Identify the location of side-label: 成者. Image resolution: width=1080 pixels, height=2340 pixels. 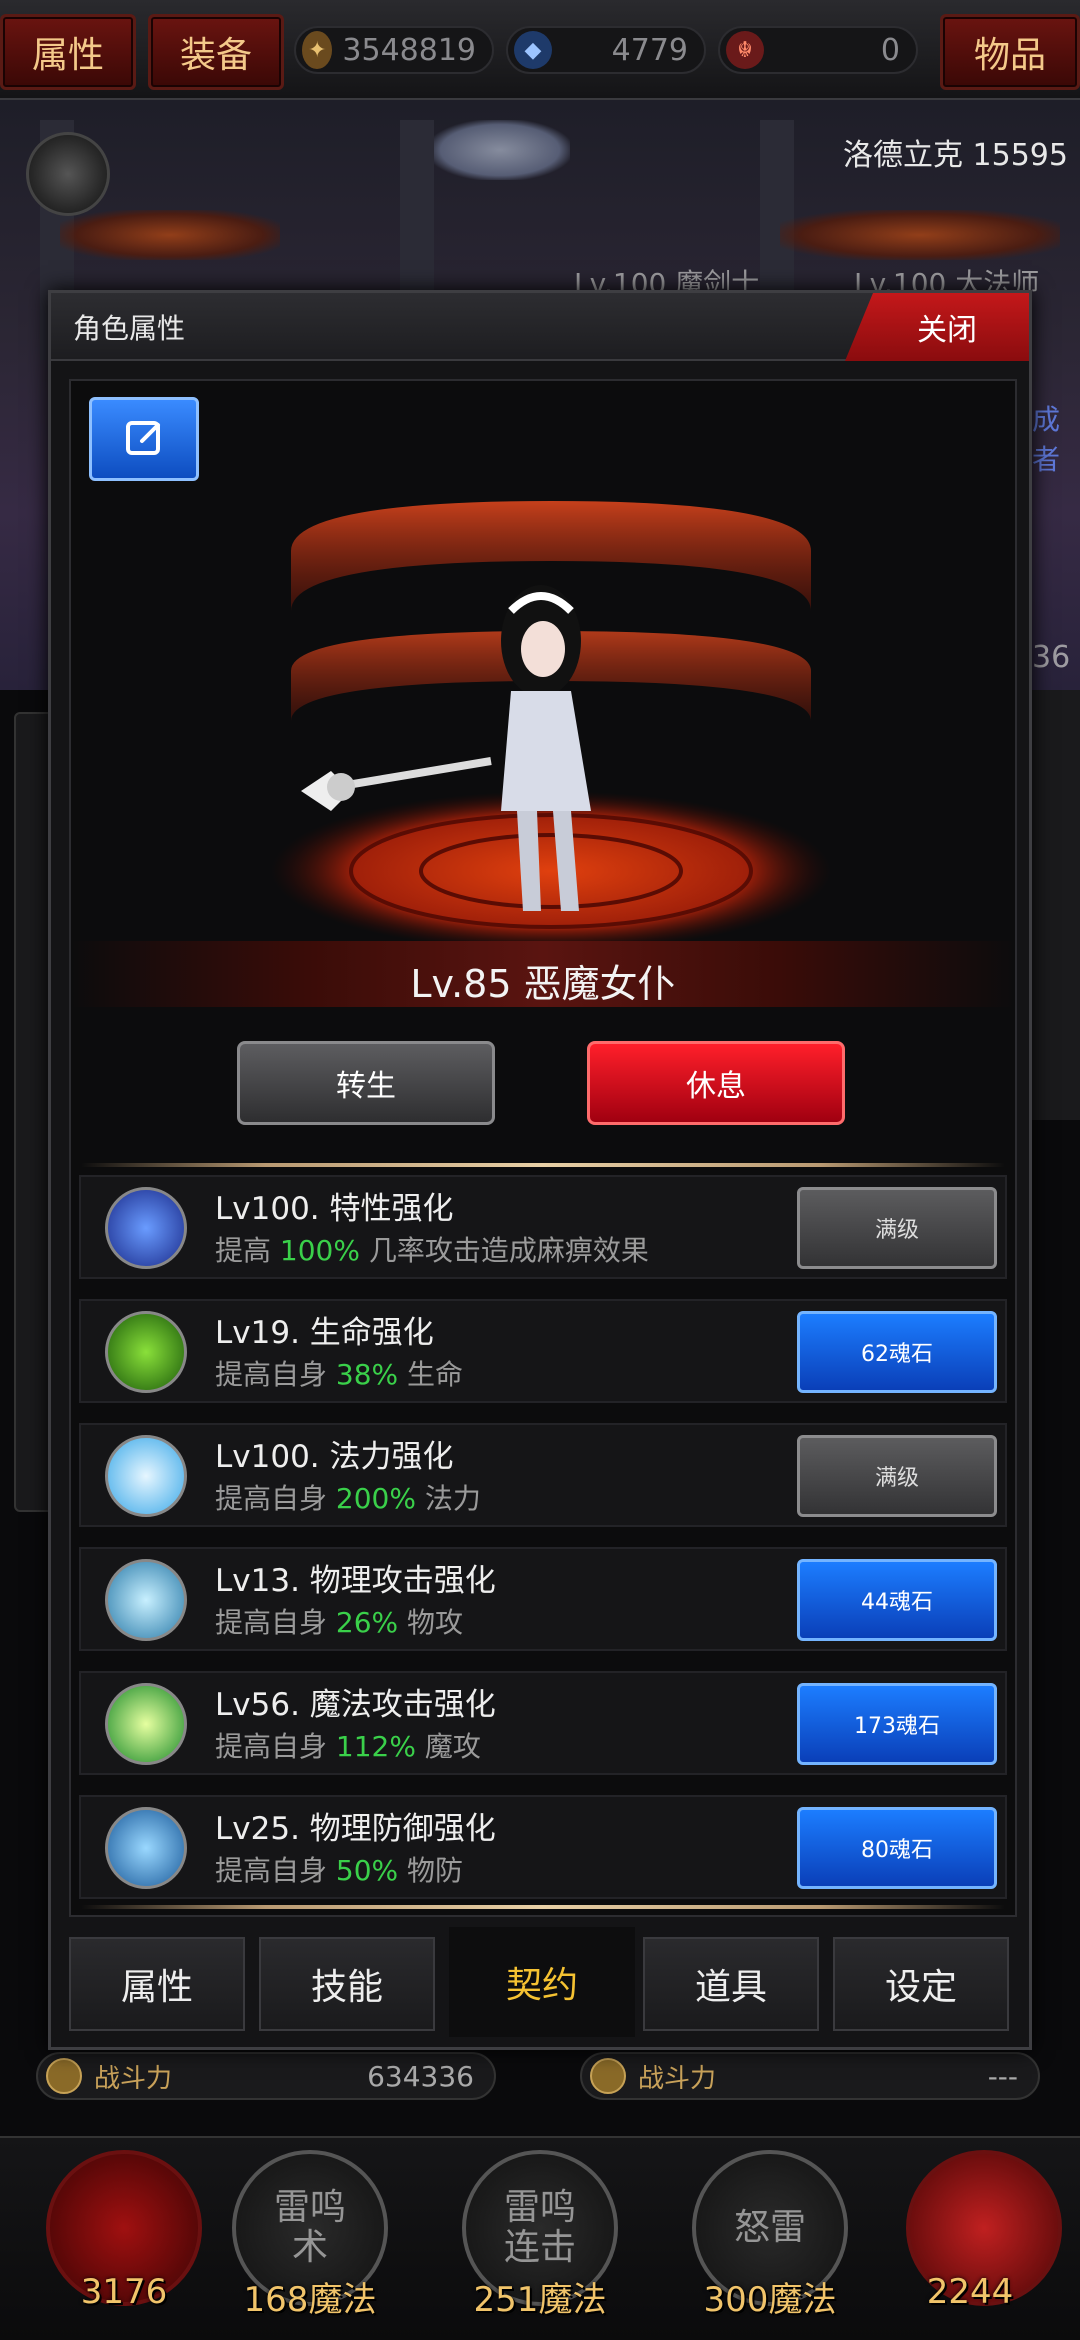
(1046, 439).